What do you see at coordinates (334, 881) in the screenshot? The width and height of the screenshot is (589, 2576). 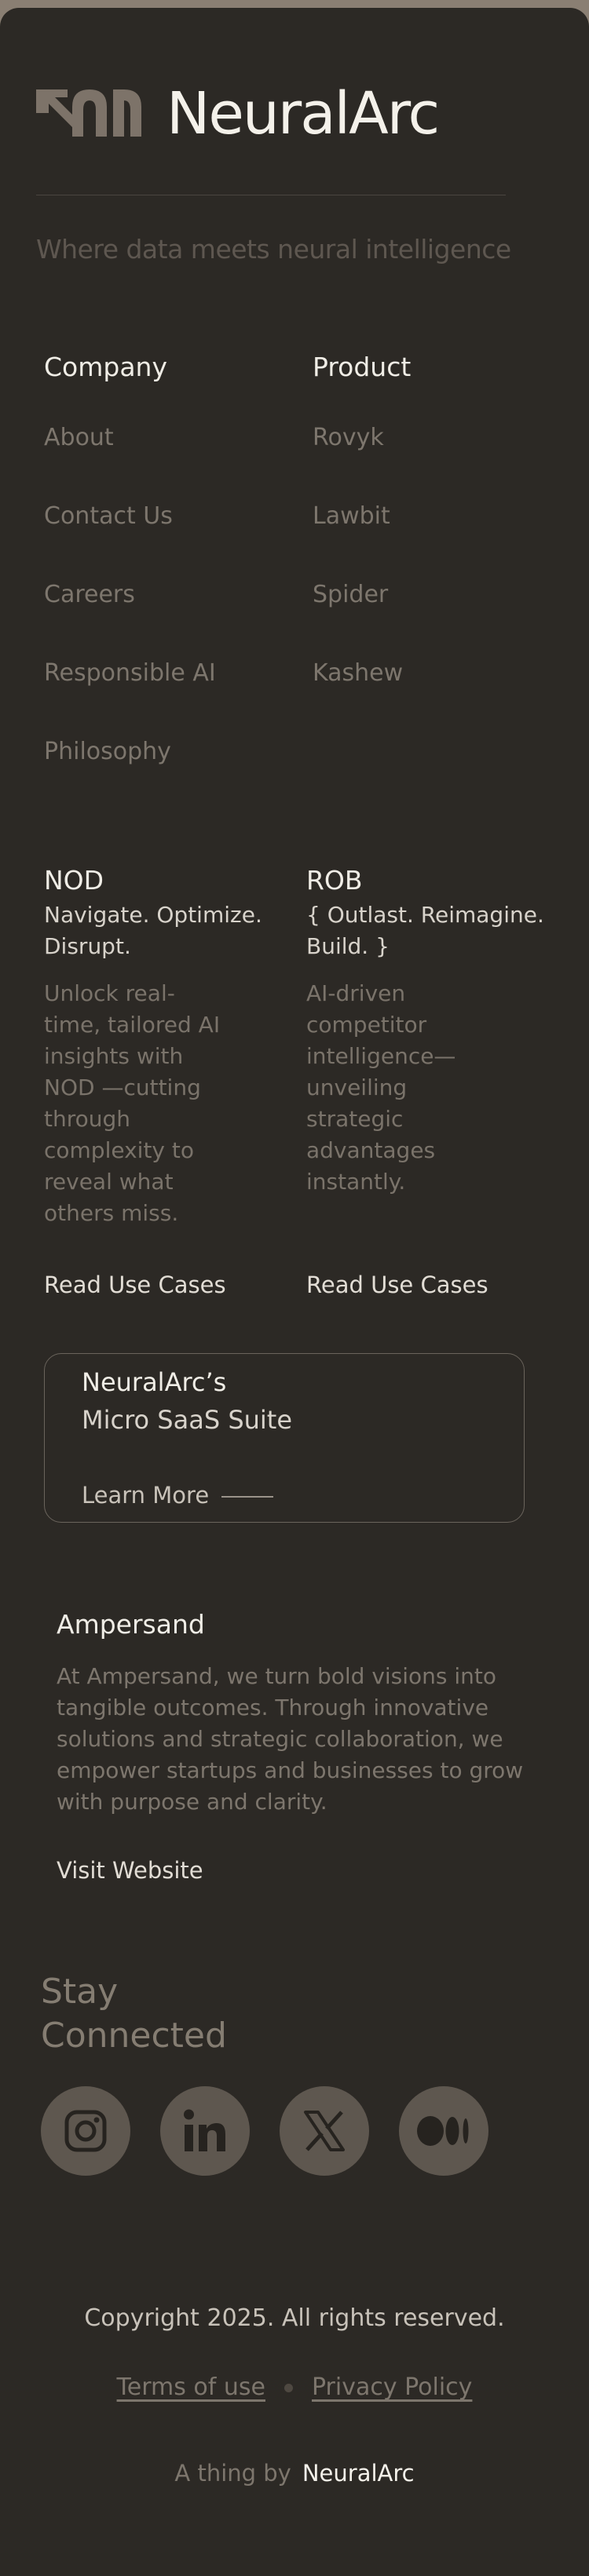 I see `product-rob-name: ROB` at bounding box center [334, 881].